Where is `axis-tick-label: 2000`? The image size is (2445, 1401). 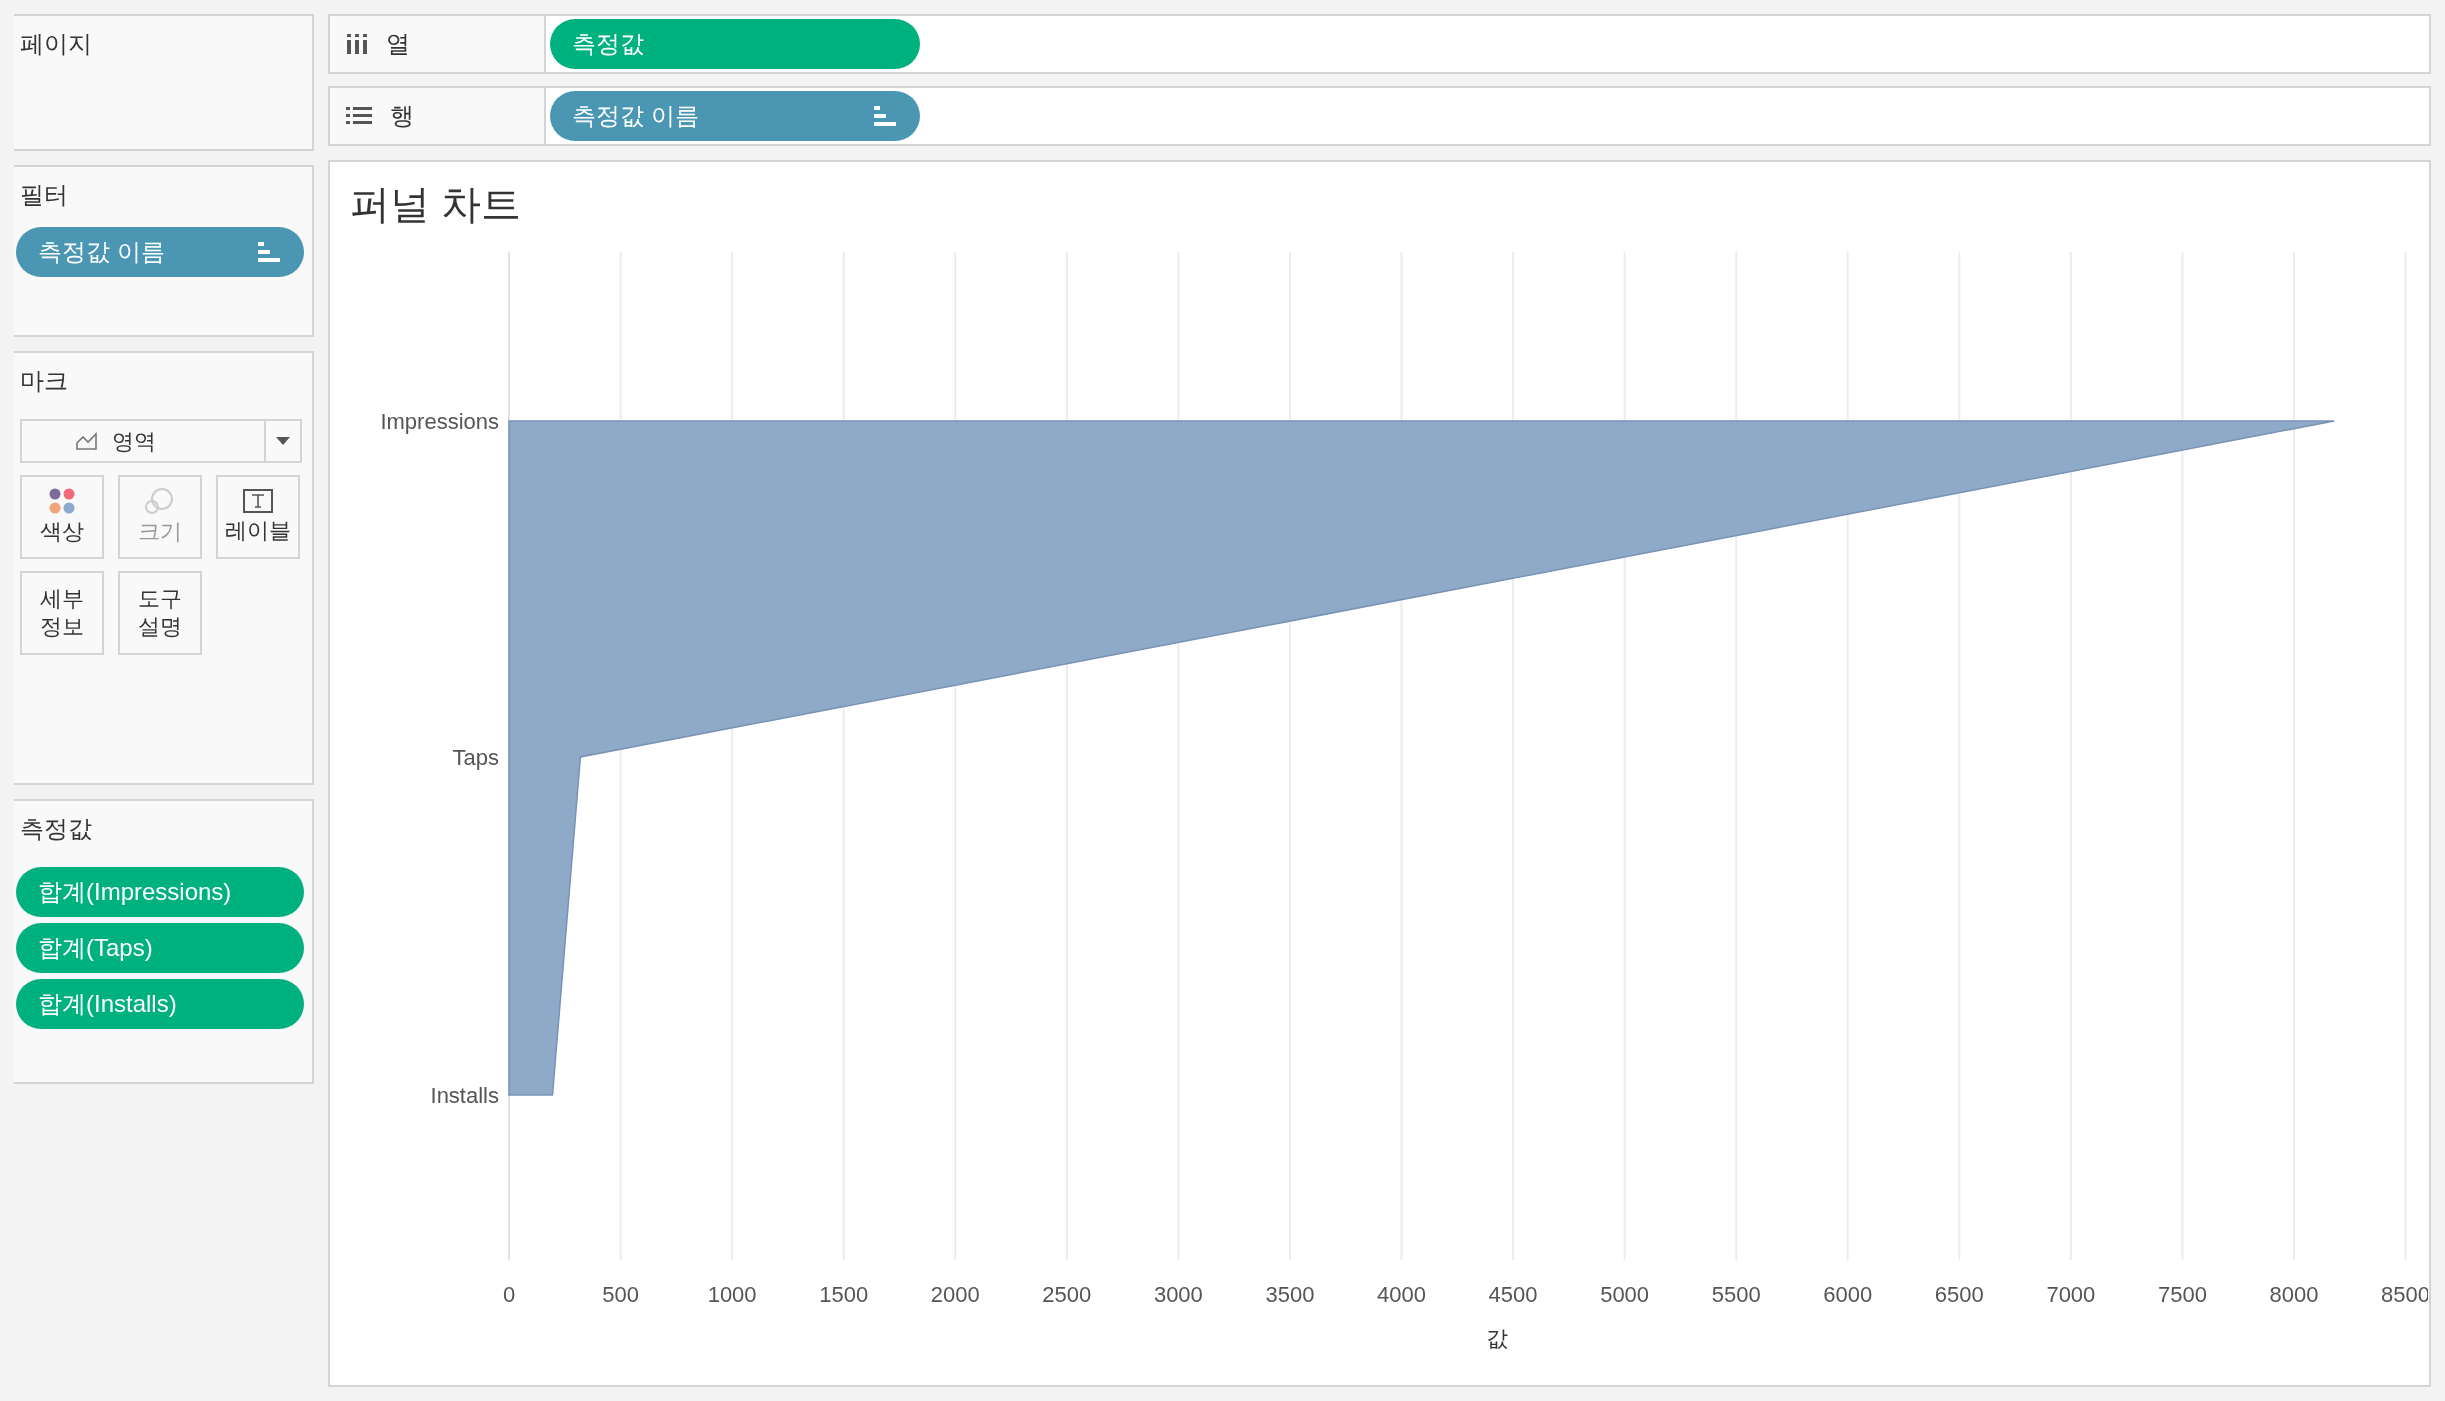 axis-tick-label: 2000 is located at coordinates (955, 1294).